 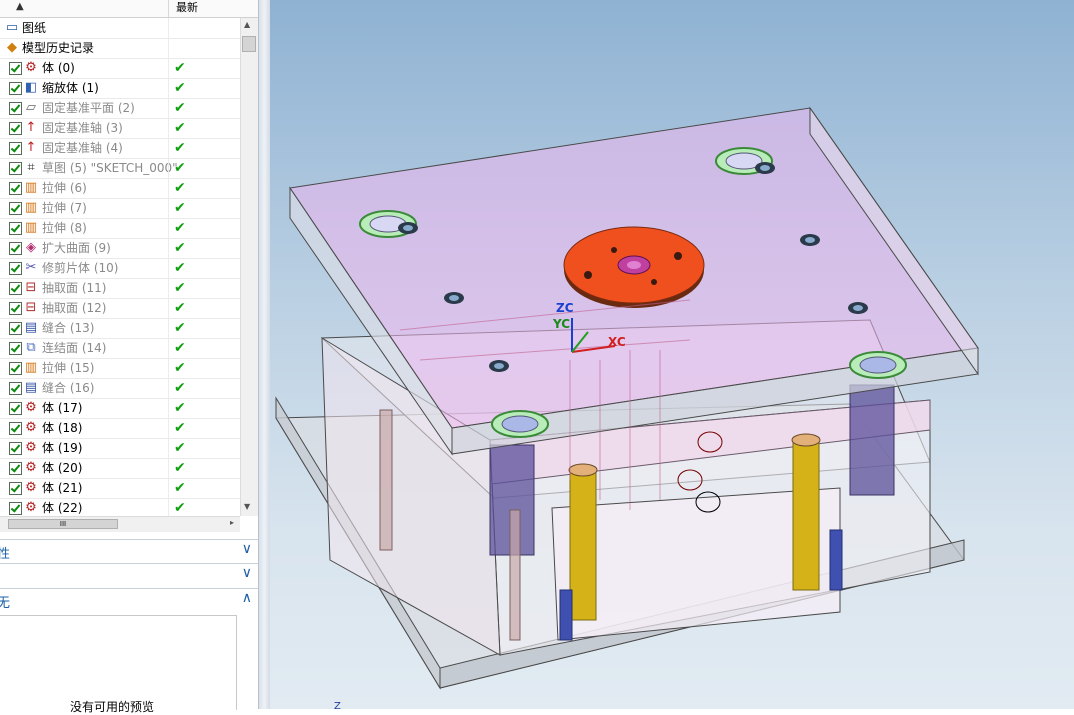 I want to click on vertical-scrollbar: ▲ ▼, so click(x=249, y=267).